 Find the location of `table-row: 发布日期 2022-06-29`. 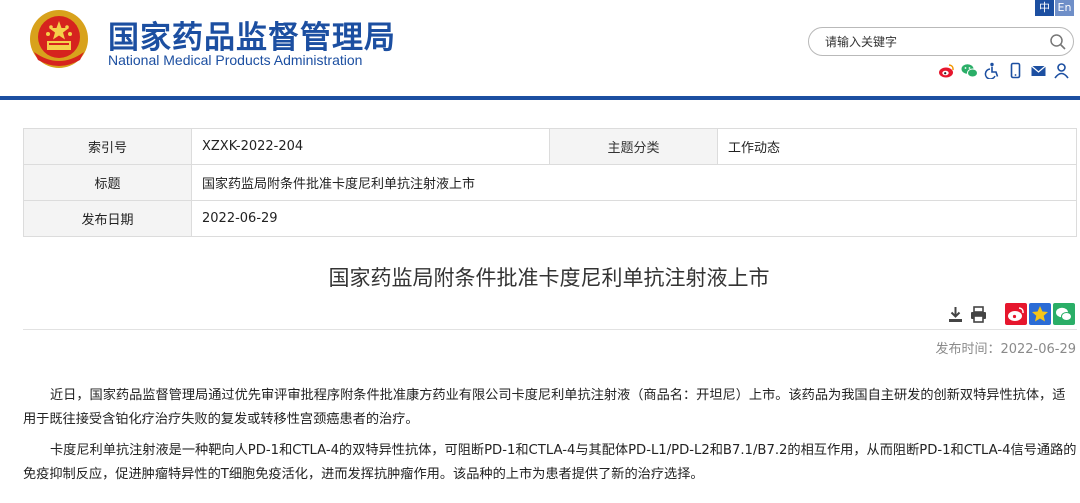

table-row: 发布日期 2022-06-29 is located at coordinates (550, 218).